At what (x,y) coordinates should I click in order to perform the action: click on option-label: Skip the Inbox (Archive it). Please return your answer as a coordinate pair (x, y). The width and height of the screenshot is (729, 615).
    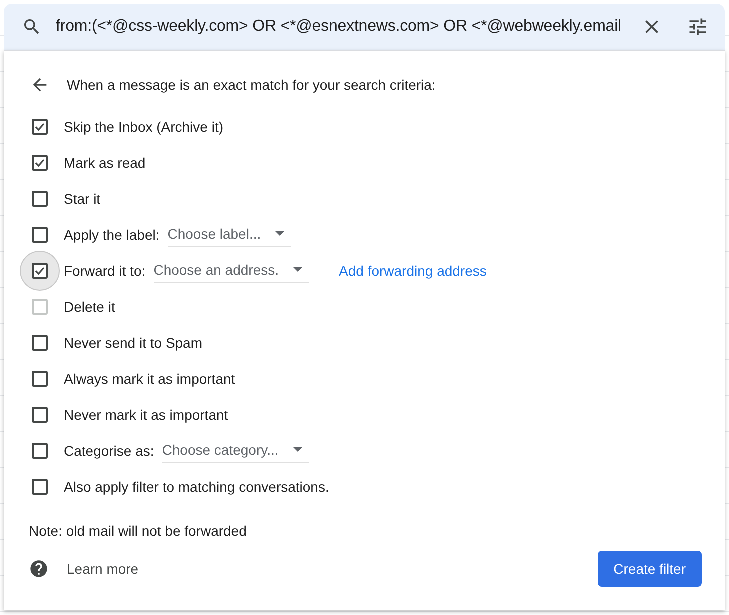
    Looking at the image, I should click on (144, 127).